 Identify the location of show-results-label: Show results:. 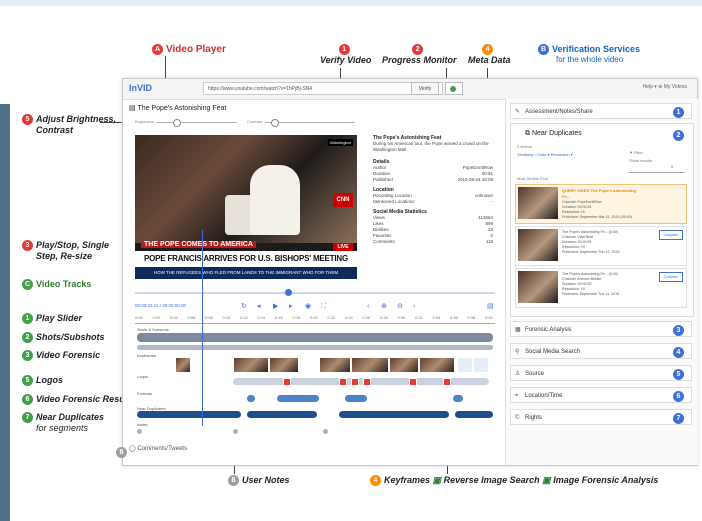
(641, 160).